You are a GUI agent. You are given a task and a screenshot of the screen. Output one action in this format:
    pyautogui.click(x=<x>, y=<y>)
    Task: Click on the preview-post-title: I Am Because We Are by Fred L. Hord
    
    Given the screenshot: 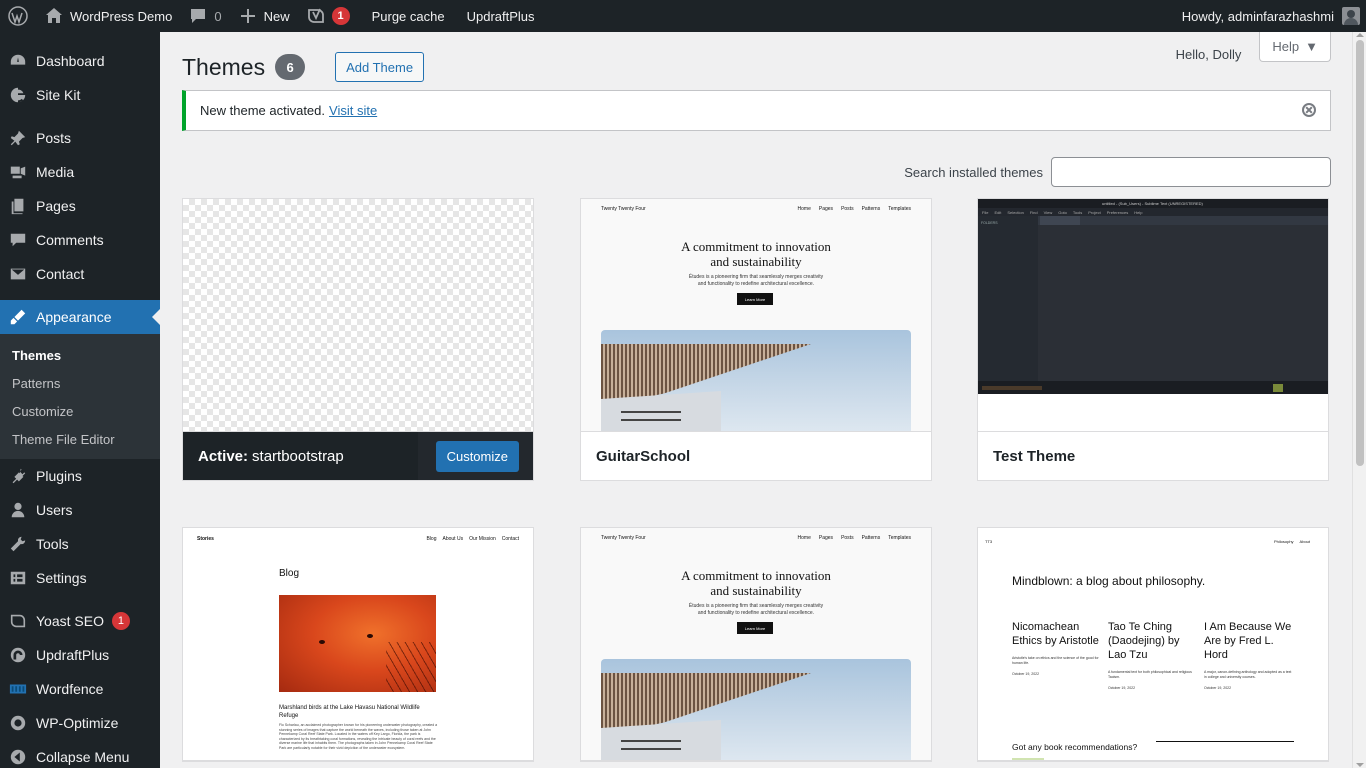 What is the action you would take?
    pyautogui.click(x=1248, y=641)
    